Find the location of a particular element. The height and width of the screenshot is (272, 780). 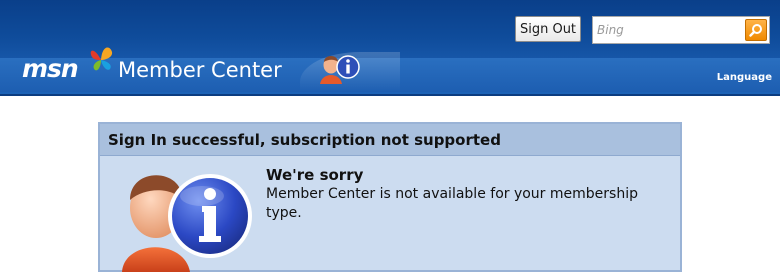

msn-butterfly-icon is located at coordinates (101, 59).